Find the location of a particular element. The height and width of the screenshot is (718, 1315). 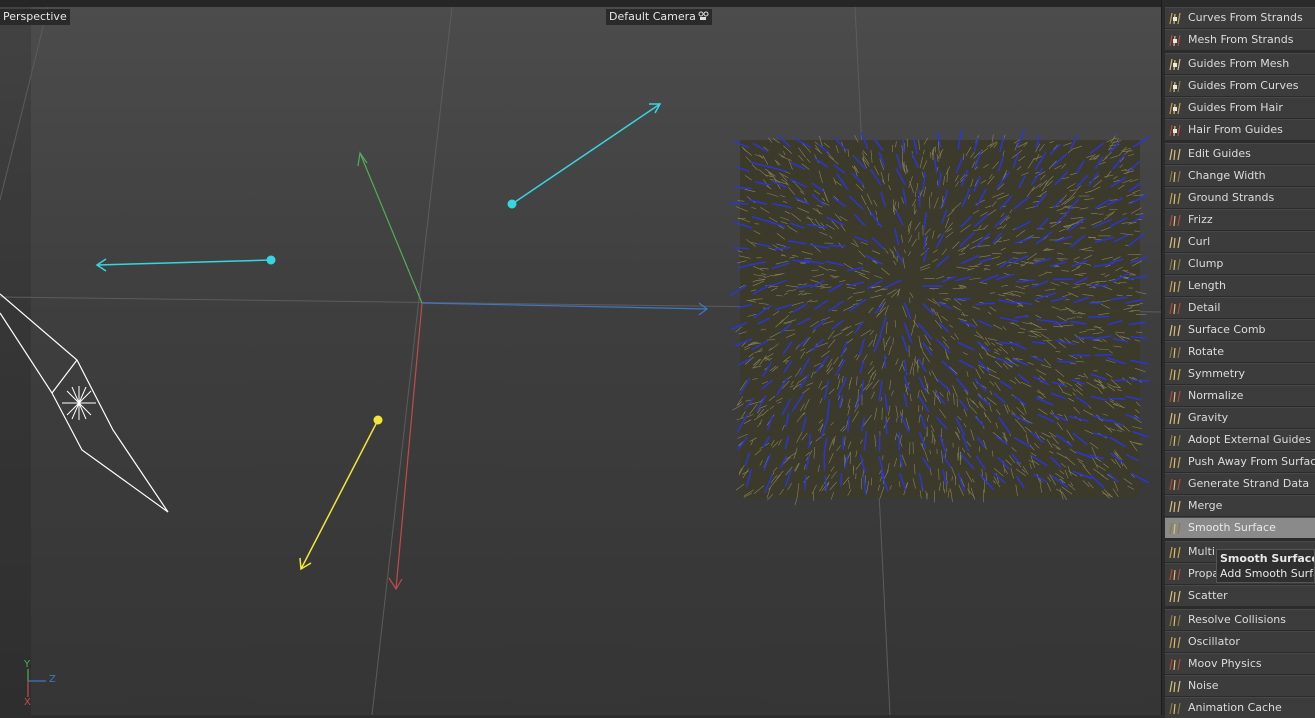

normalize-icon is located at coordinates (1175, 396).